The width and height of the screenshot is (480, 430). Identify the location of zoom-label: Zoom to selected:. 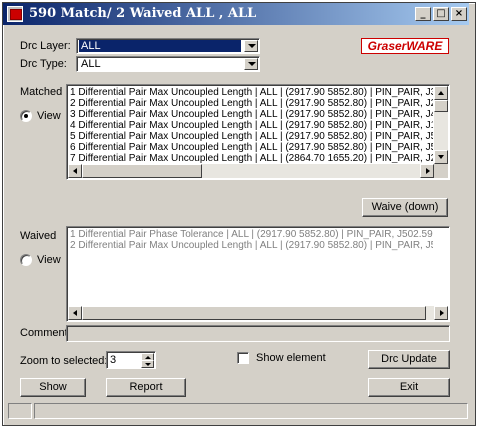
(64, 361).